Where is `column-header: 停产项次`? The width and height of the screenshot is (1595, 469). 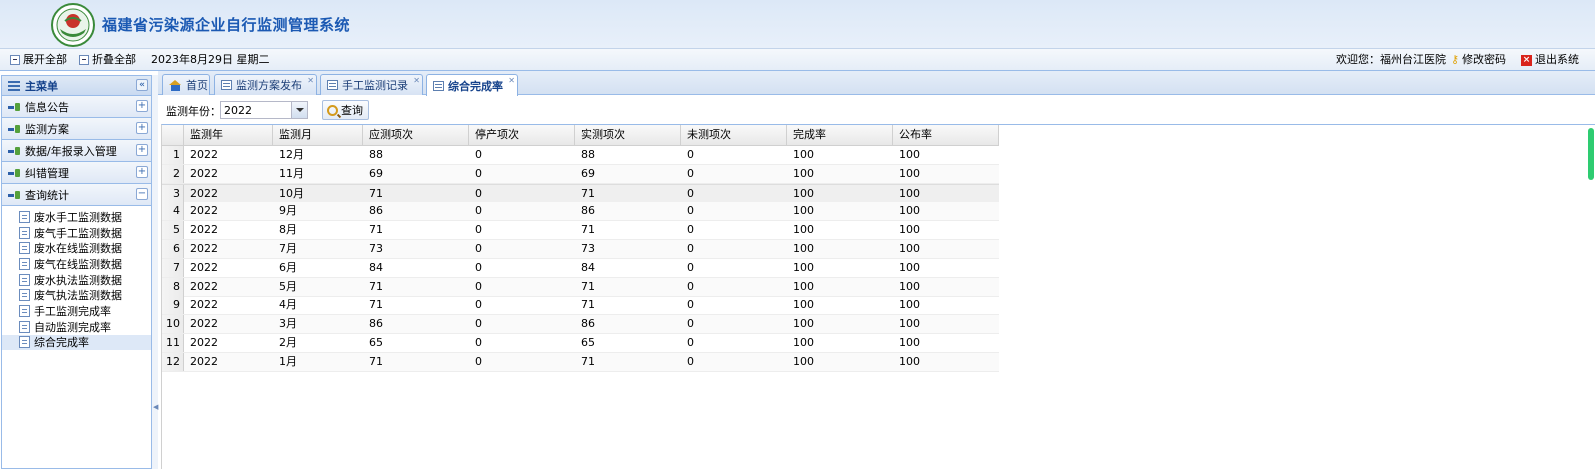 column-header: 停产项次 is located at coordinates (522, 135).